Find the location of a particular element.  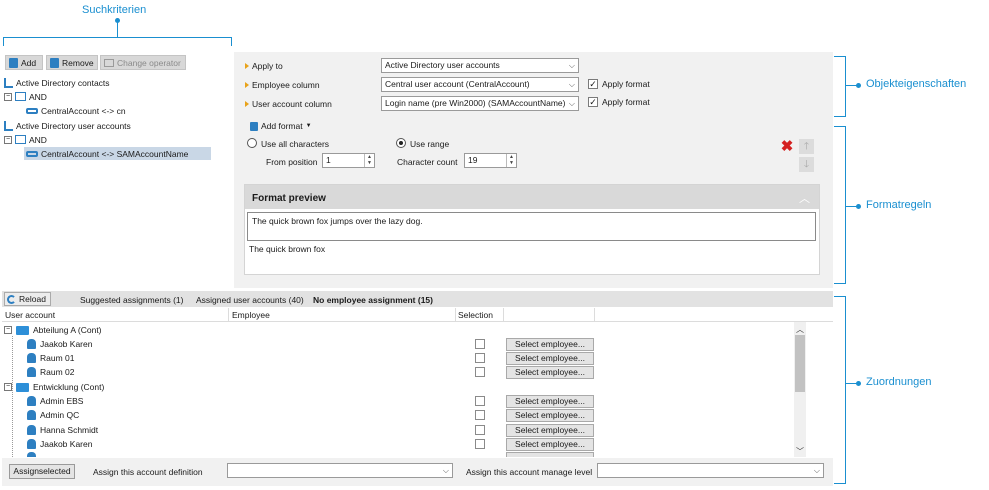

add-button: Add is located at coordinates (24, 62).